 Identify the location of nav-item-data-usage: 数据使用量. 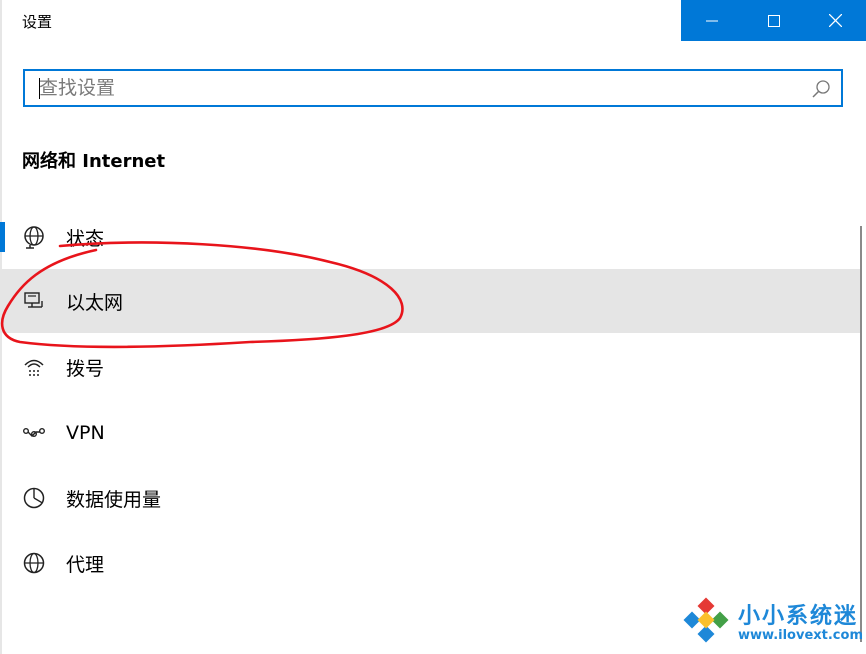
(431, 498).